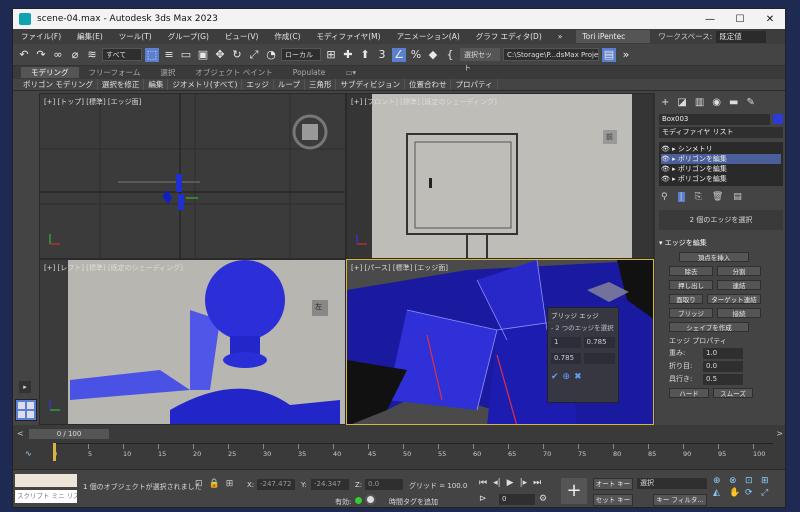  I want to click on caddy-empty-field, so click(599, 358).